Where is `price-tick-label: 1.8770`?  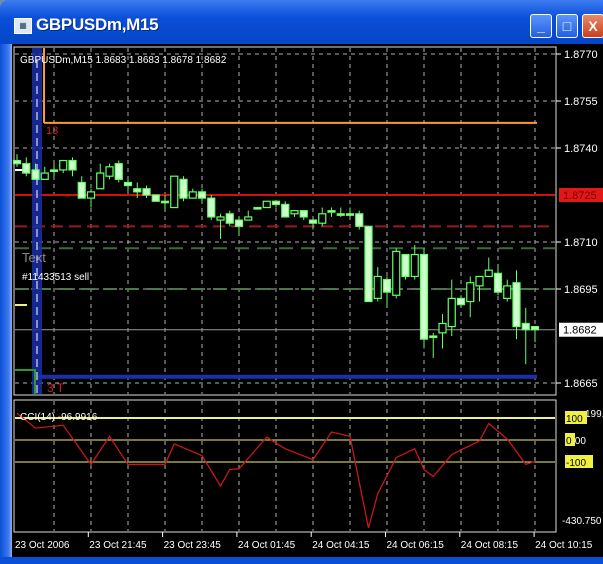 price-tick-label: 1.8770 is located at coordinates (581, 55).